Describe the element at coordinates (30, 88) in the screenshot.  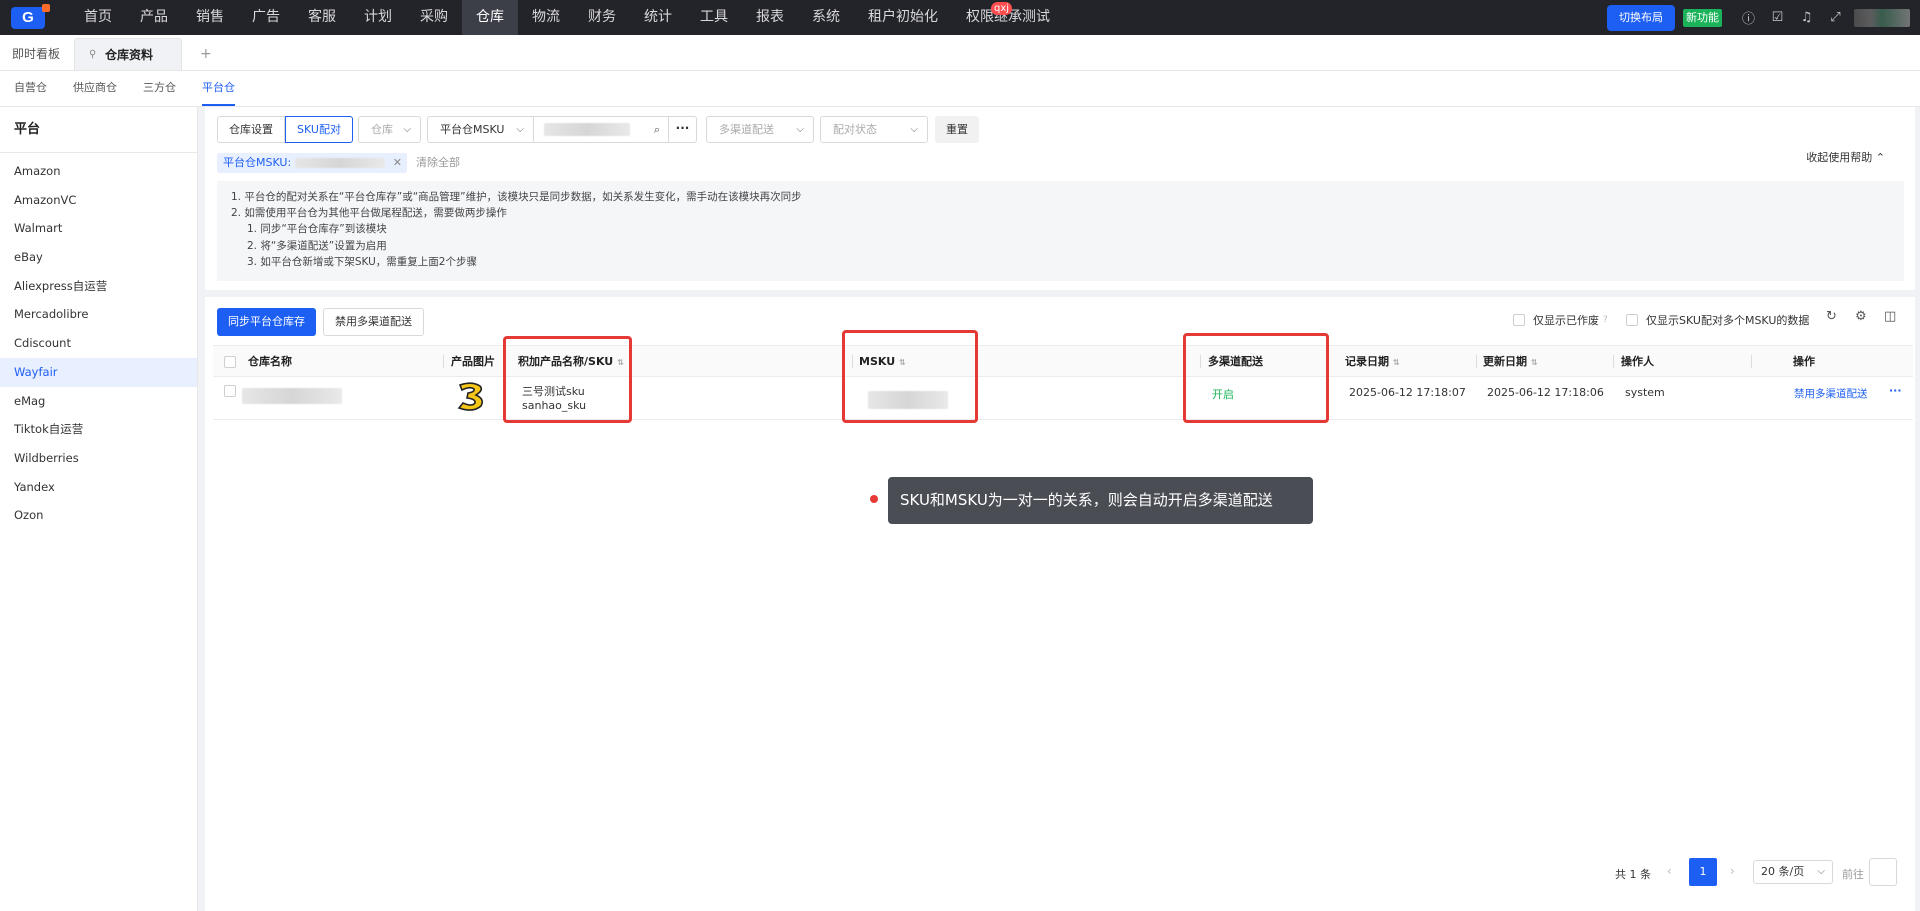
I see `subtab-self-warehouse: 自营仓` at that location.